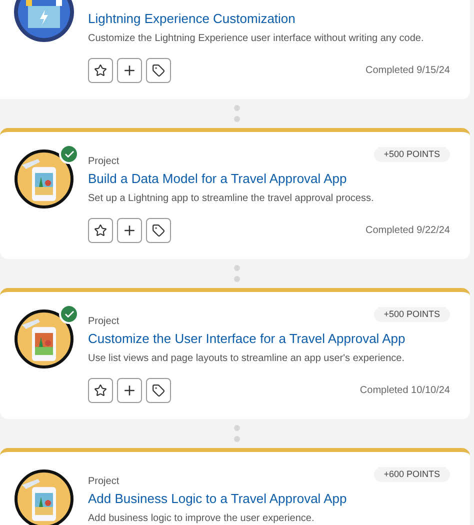 The image size is (474, 525). What do you see at coordinates (405, 391) in the screenshot?
I see `completed-date: Completed 10/10/24` at bounding box center [405, 391].